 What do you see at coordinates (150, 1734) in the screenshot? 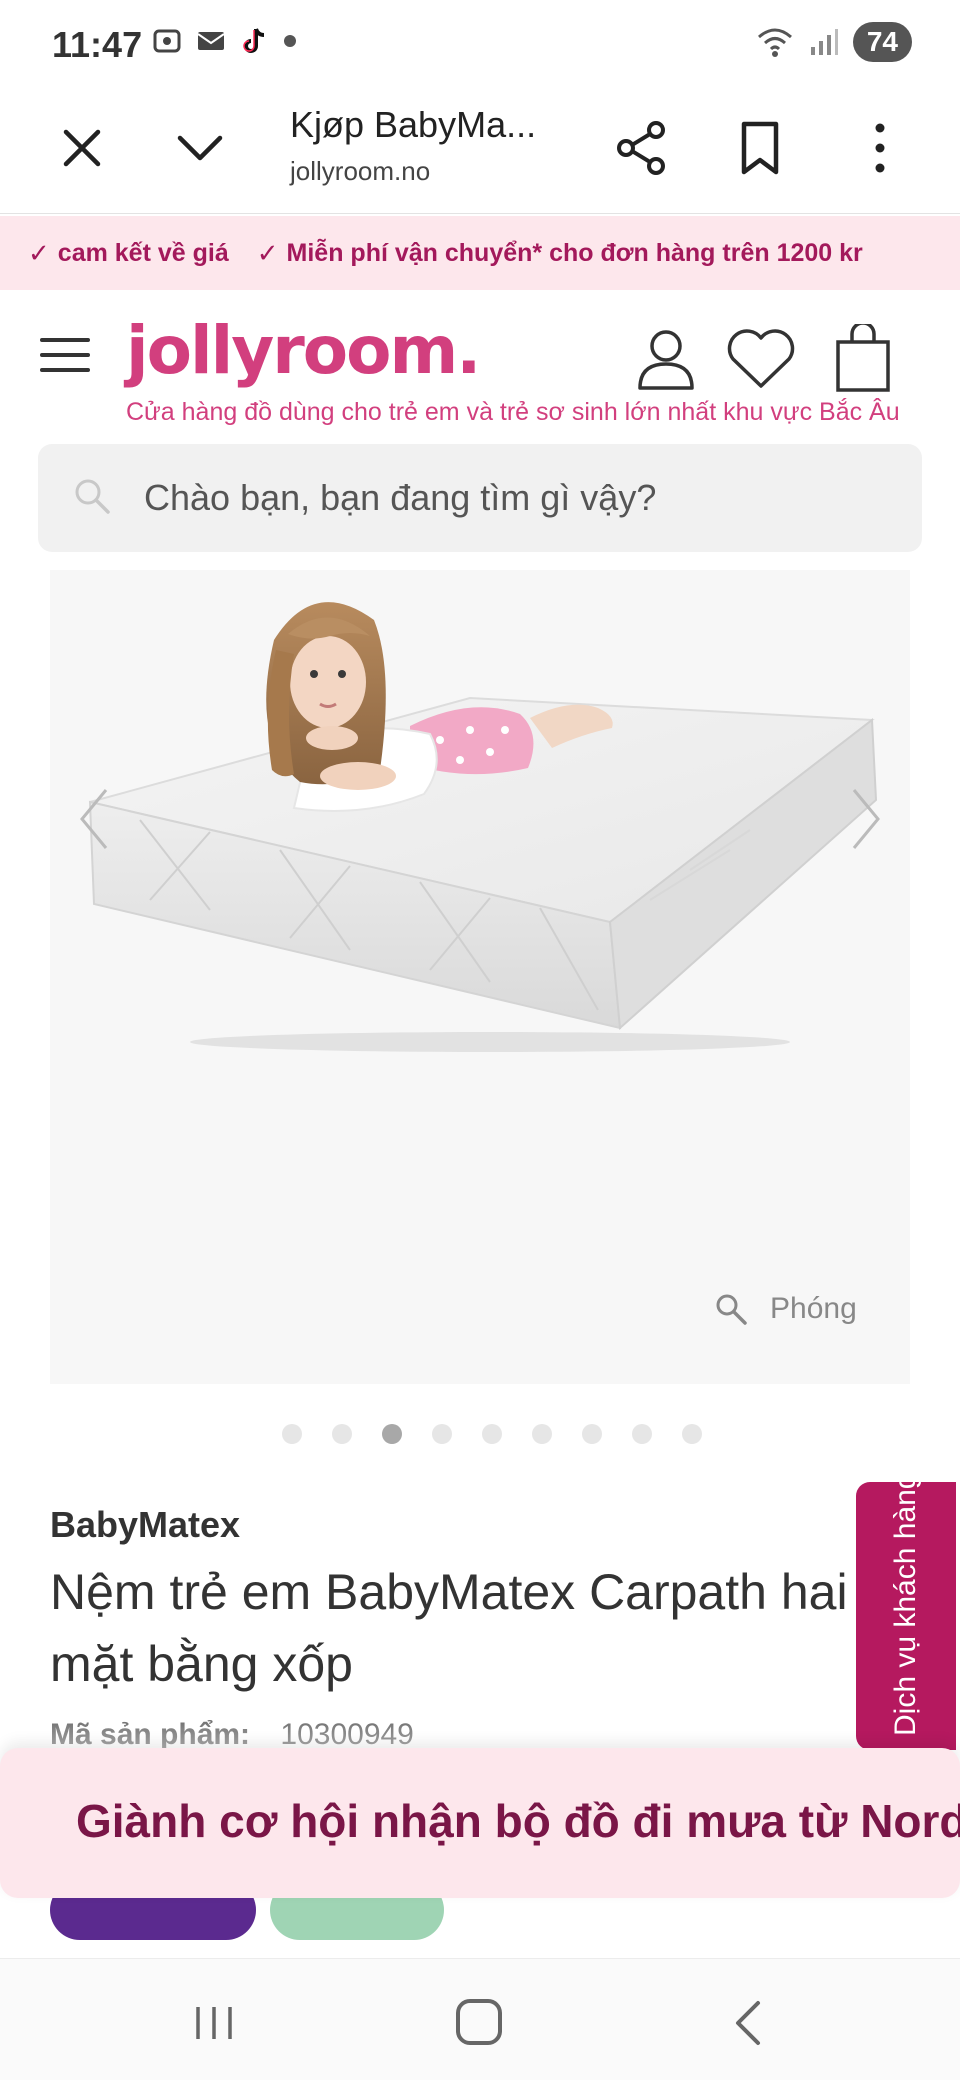
I see `sku-label: Mã sản phẩm:` at bounding box center [150, 1734].